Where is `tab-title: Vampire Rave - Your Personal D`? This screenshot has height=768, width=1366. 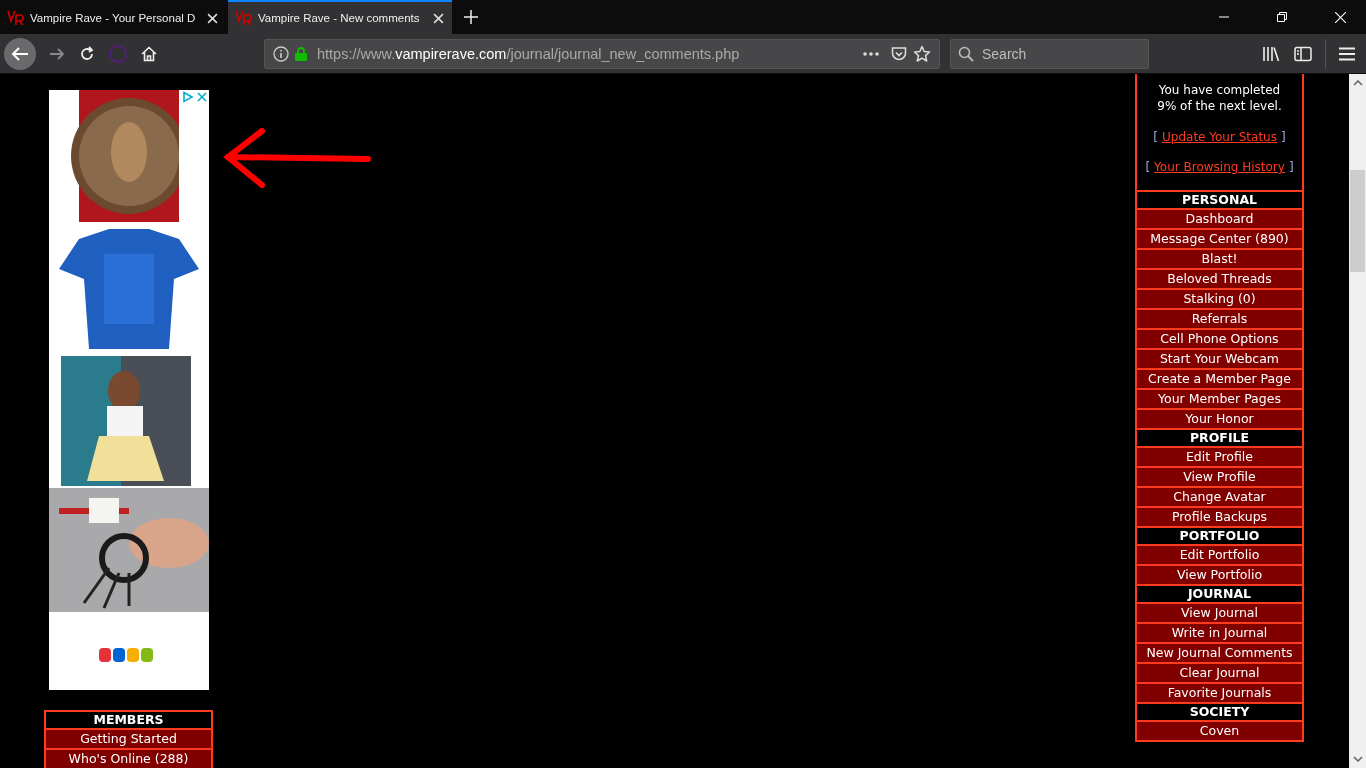
tab-title: Vampire Rave - Your Personal D is located at coordinates (113, 18).